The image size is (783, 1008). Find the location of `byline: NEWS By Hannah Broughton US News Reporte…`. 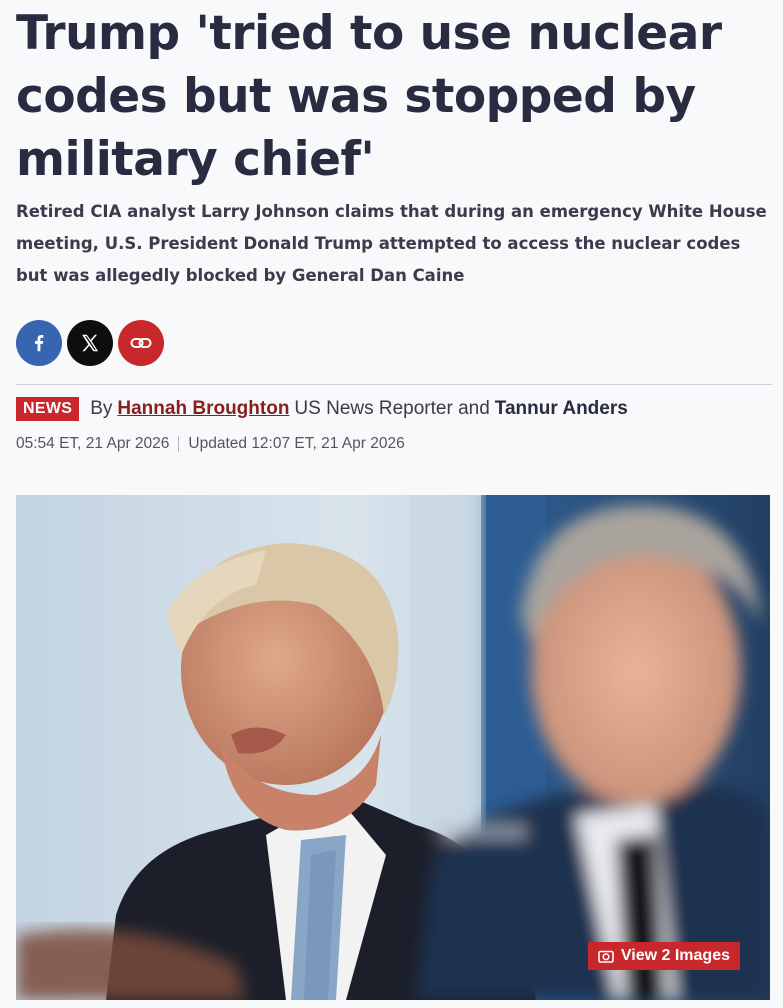

byline: NEWS By Hannah Broughton US News Reporte… is located at coordinates (322, 409).